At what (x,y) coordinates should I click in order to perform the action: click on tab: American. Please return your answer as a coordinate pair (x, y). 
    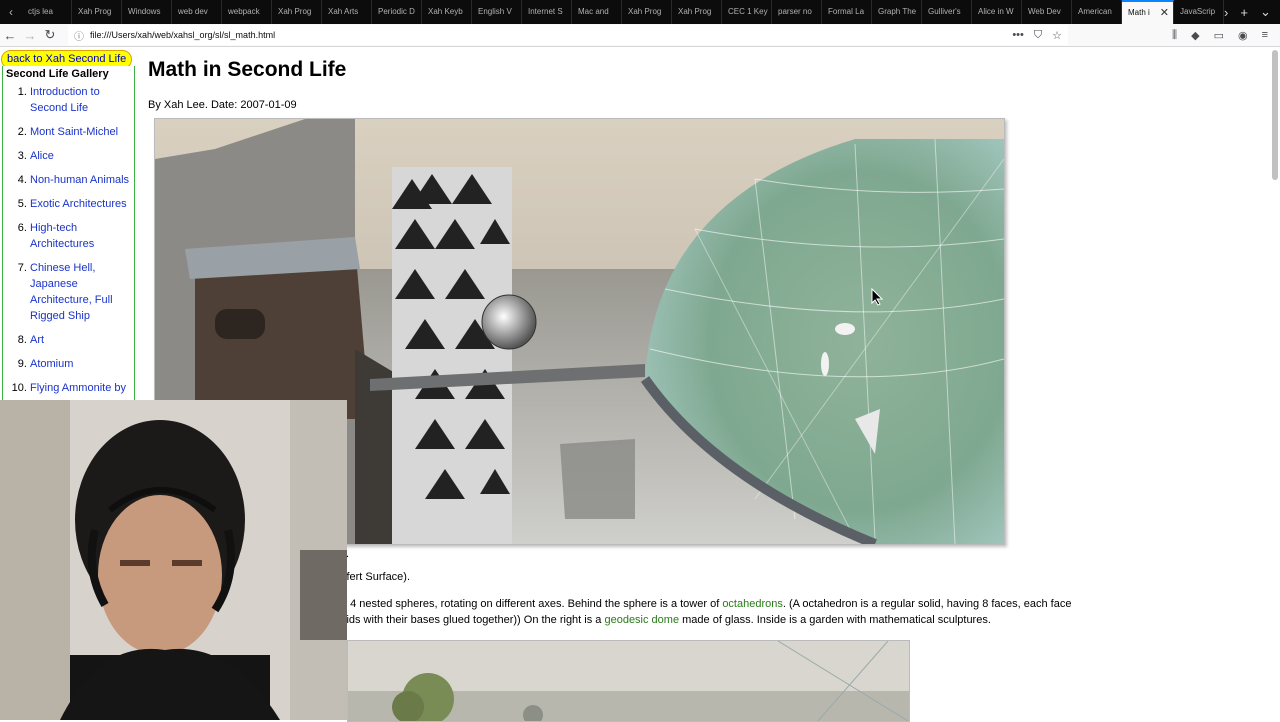
    Looking at the image, I should click on (1097, 12).